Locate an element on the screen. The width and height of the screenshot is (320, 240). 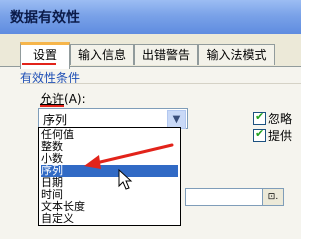
dialog-title: 数据有效性 is located at coordinates (45, 18).